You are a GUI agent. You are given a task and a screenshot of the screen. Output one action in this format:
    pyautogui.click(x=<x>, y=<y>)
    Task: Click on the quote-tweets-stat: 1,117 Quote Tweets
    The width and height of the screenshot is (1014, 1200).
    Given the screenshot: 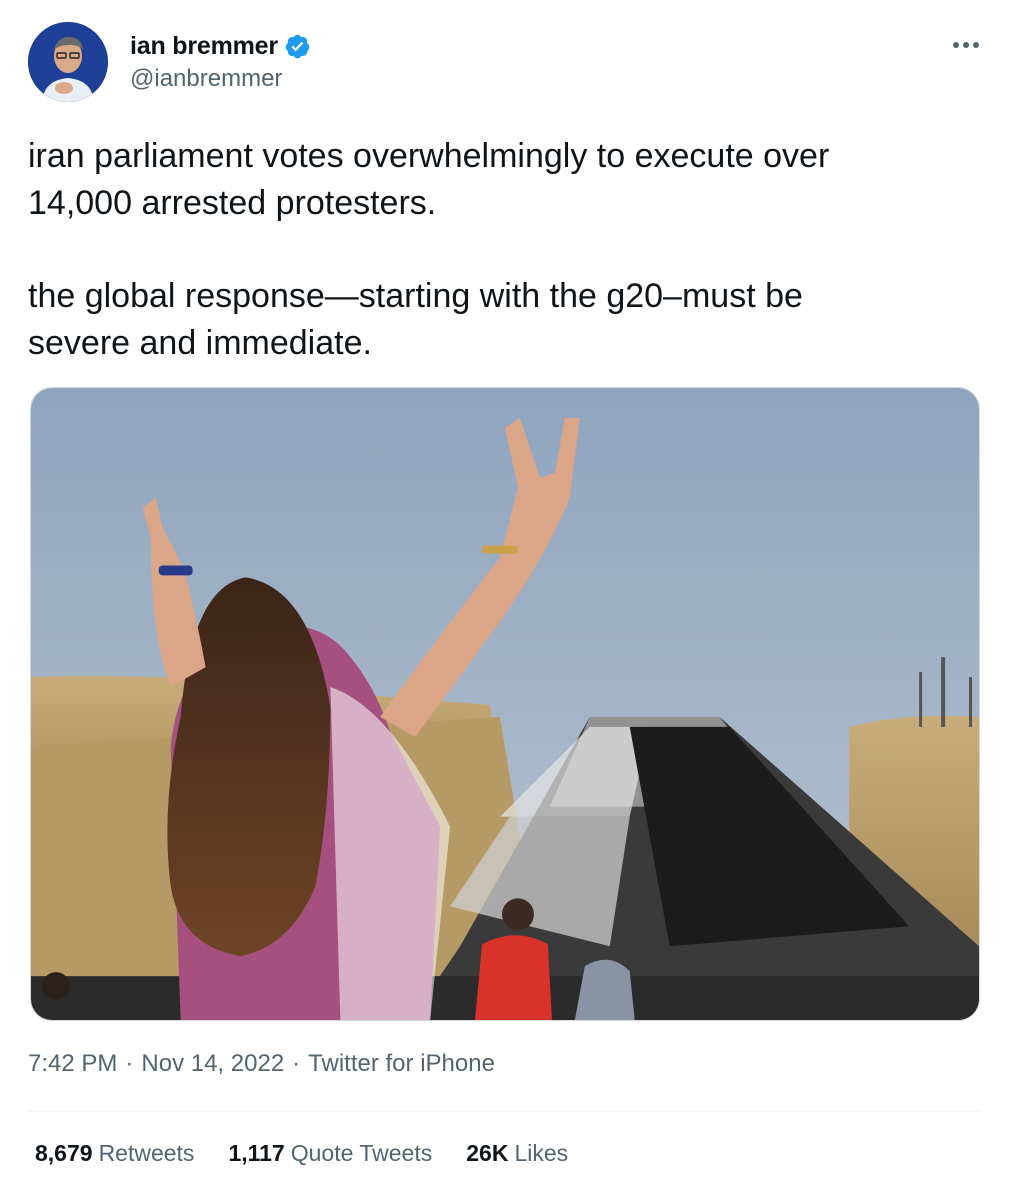 What is the action you would take?
    pyautogui.click(x=330, y=1153)
    